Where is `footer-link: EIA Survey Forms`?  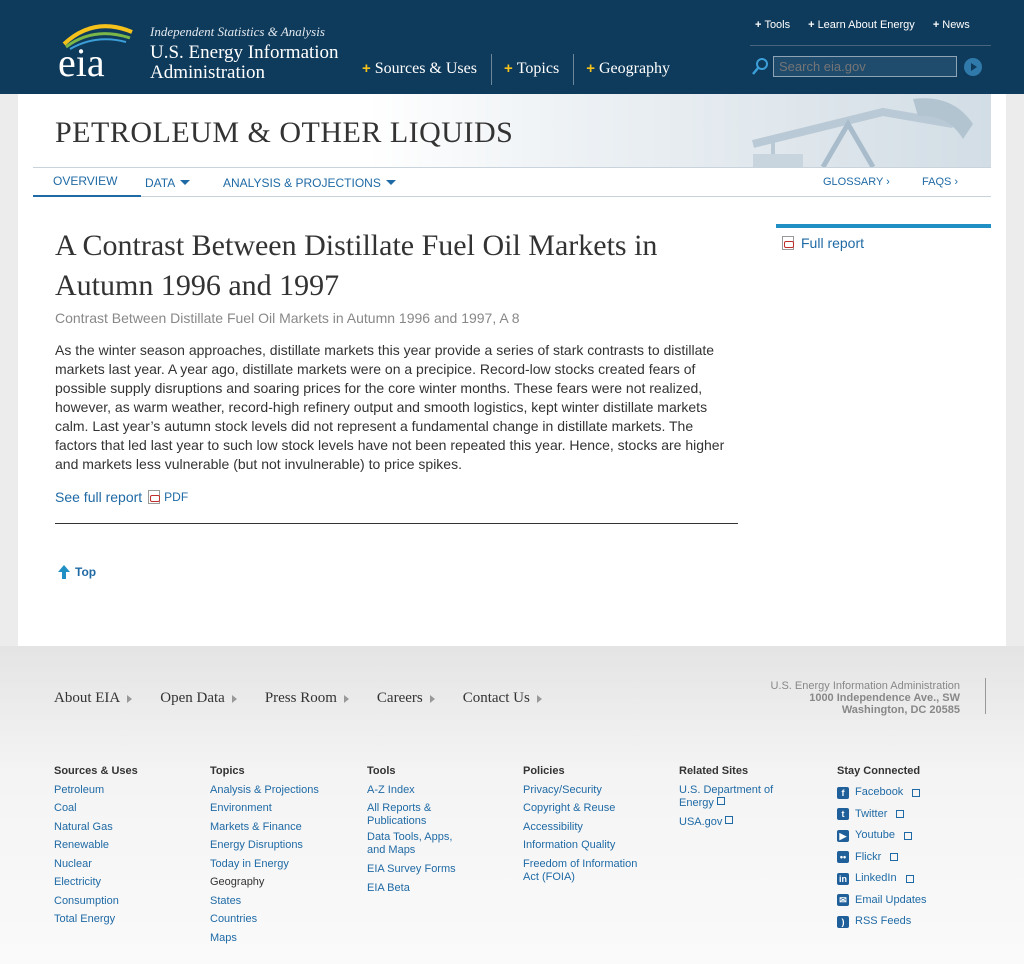 footer-link: EIA Survey Forms is located at coordinates (417, 869).